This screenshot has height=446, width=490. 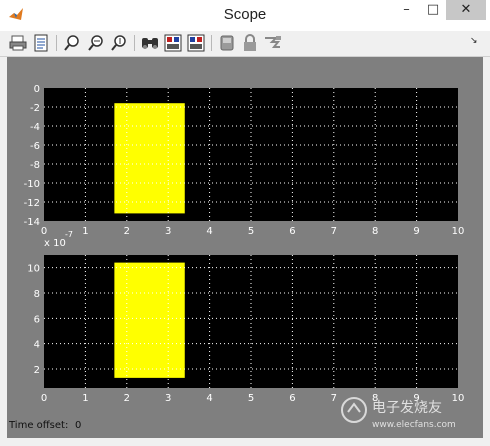 I want to click on watermark-logo: 电子发烧友 www.elecfans.com, so click(x=398, y=413).